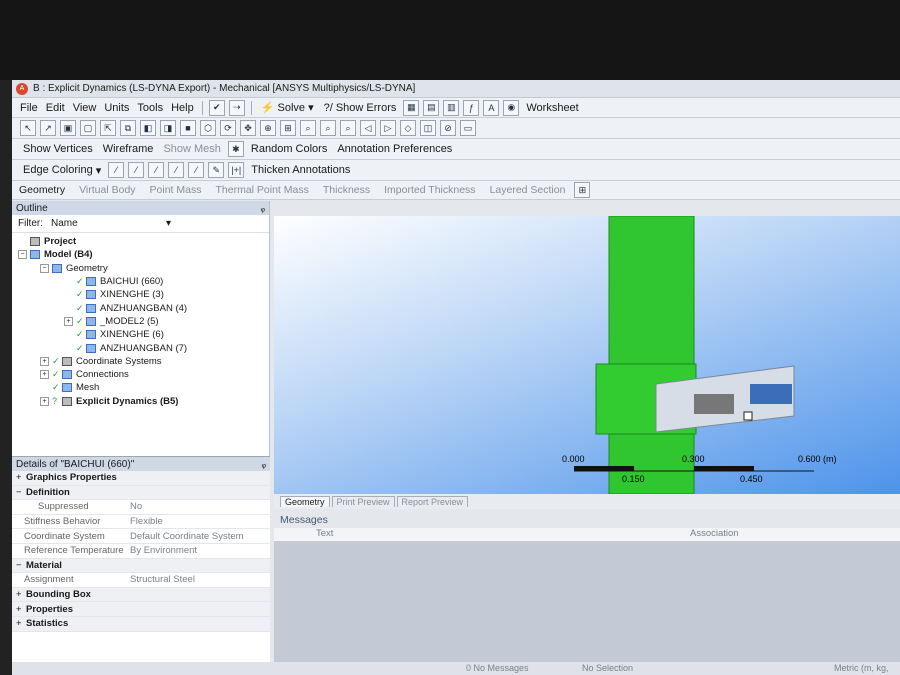 The width and height of the screenshot is (900, 675). I want to click on tab-geometry: Geometry, so click(305, 501).